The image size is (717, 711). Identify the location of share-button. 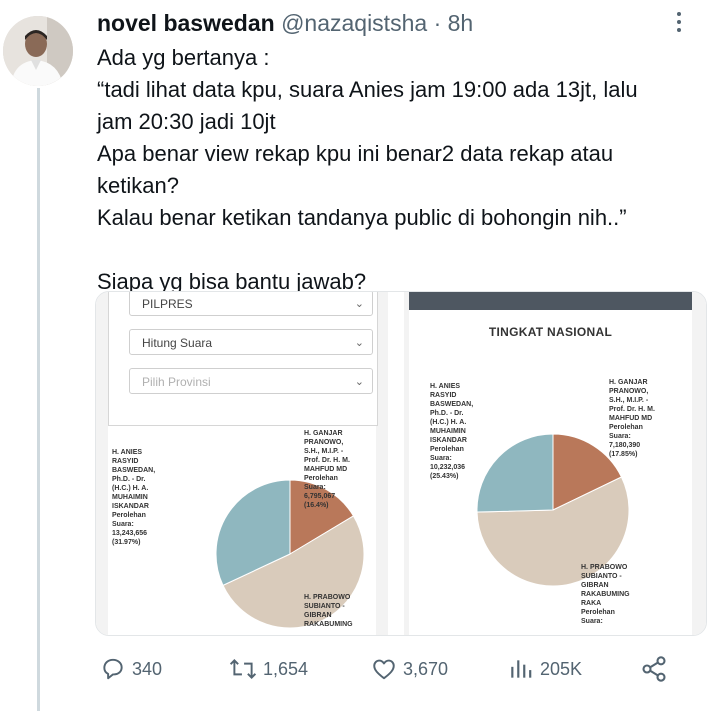
(654, 669).